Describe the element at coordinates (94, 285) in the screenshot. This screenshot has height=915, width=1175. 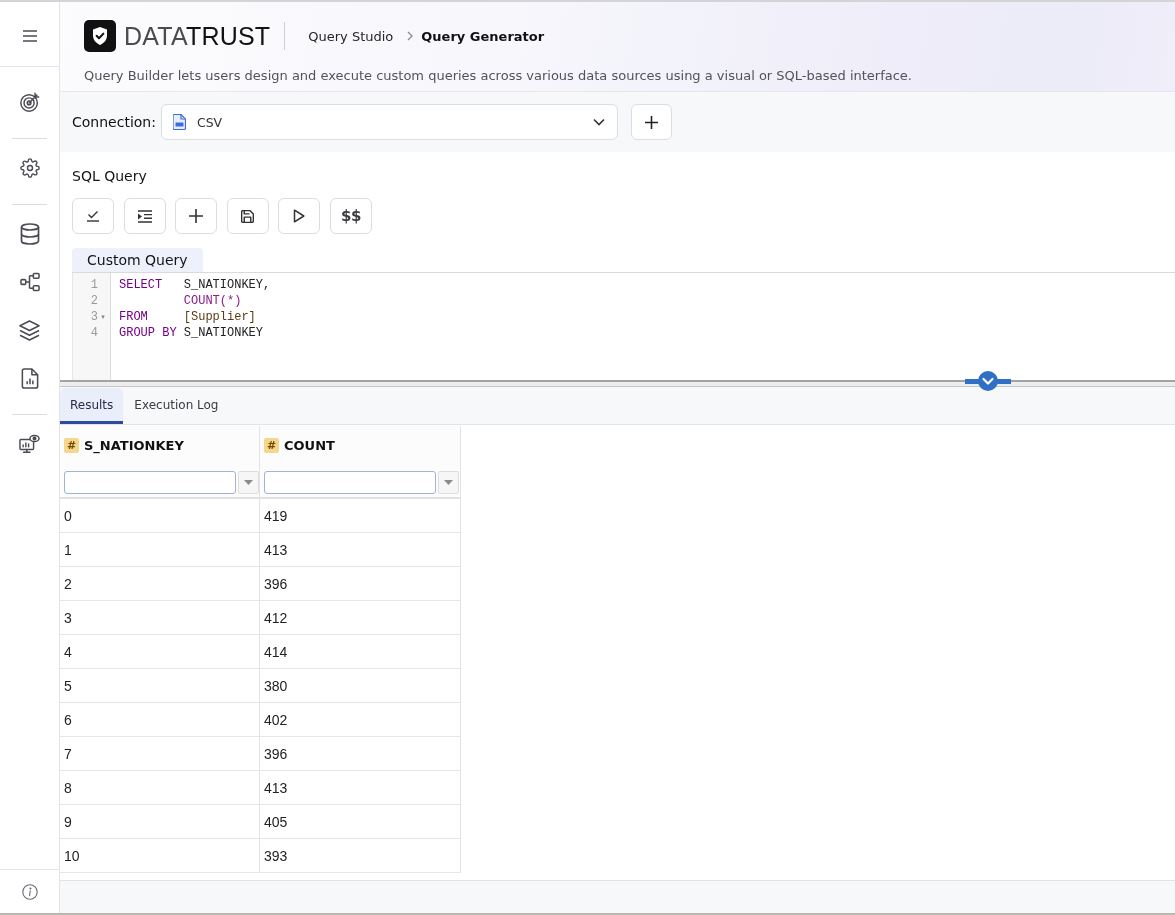
I see `line-number: 1` at that location.